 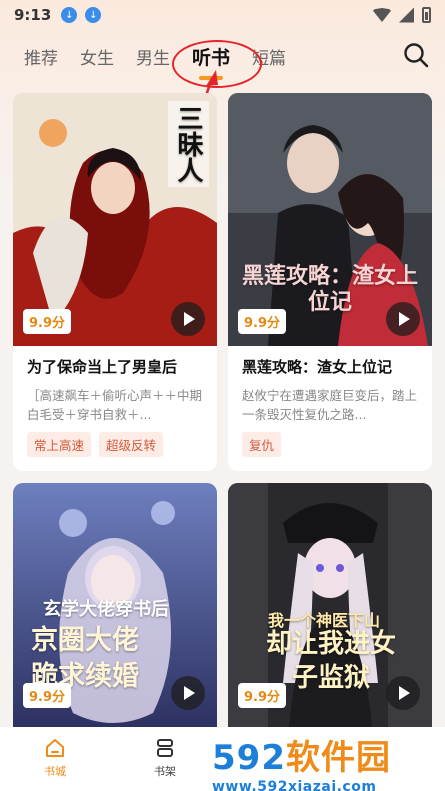 I want to click on nav-bookshelf: 书架, so click(x=165, y=759).